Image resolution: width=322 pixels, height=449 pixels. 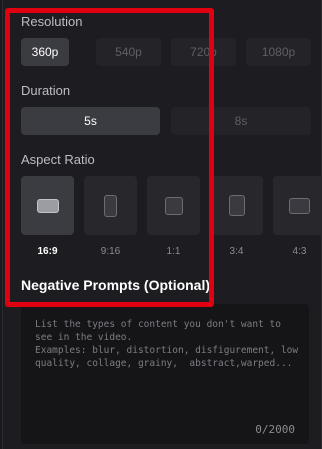 I want to click on aspect-ratio-label: Aspect Ratio, so click(x=58, y=159).